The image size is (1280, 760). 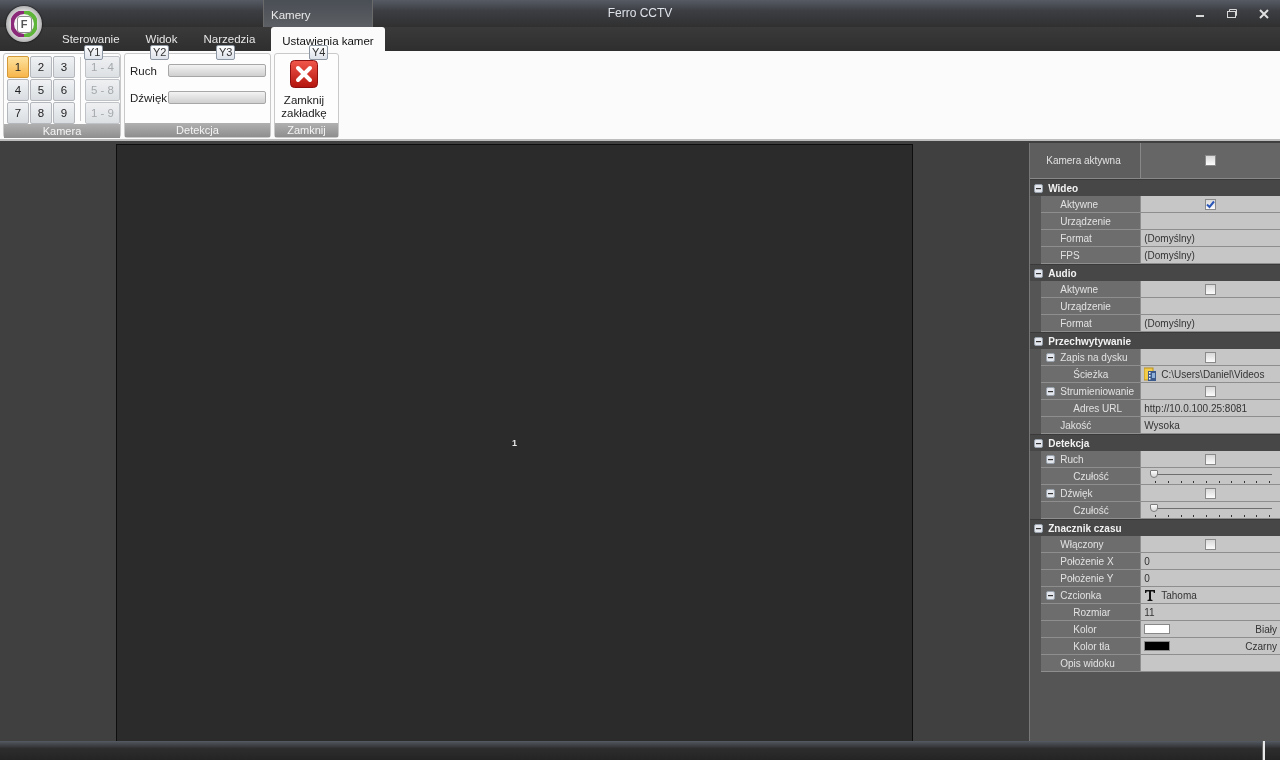 What do you see at coordinates (18, 113) in the screenshot?
I see `camera-button: 7` at bounding box center [18, 113].